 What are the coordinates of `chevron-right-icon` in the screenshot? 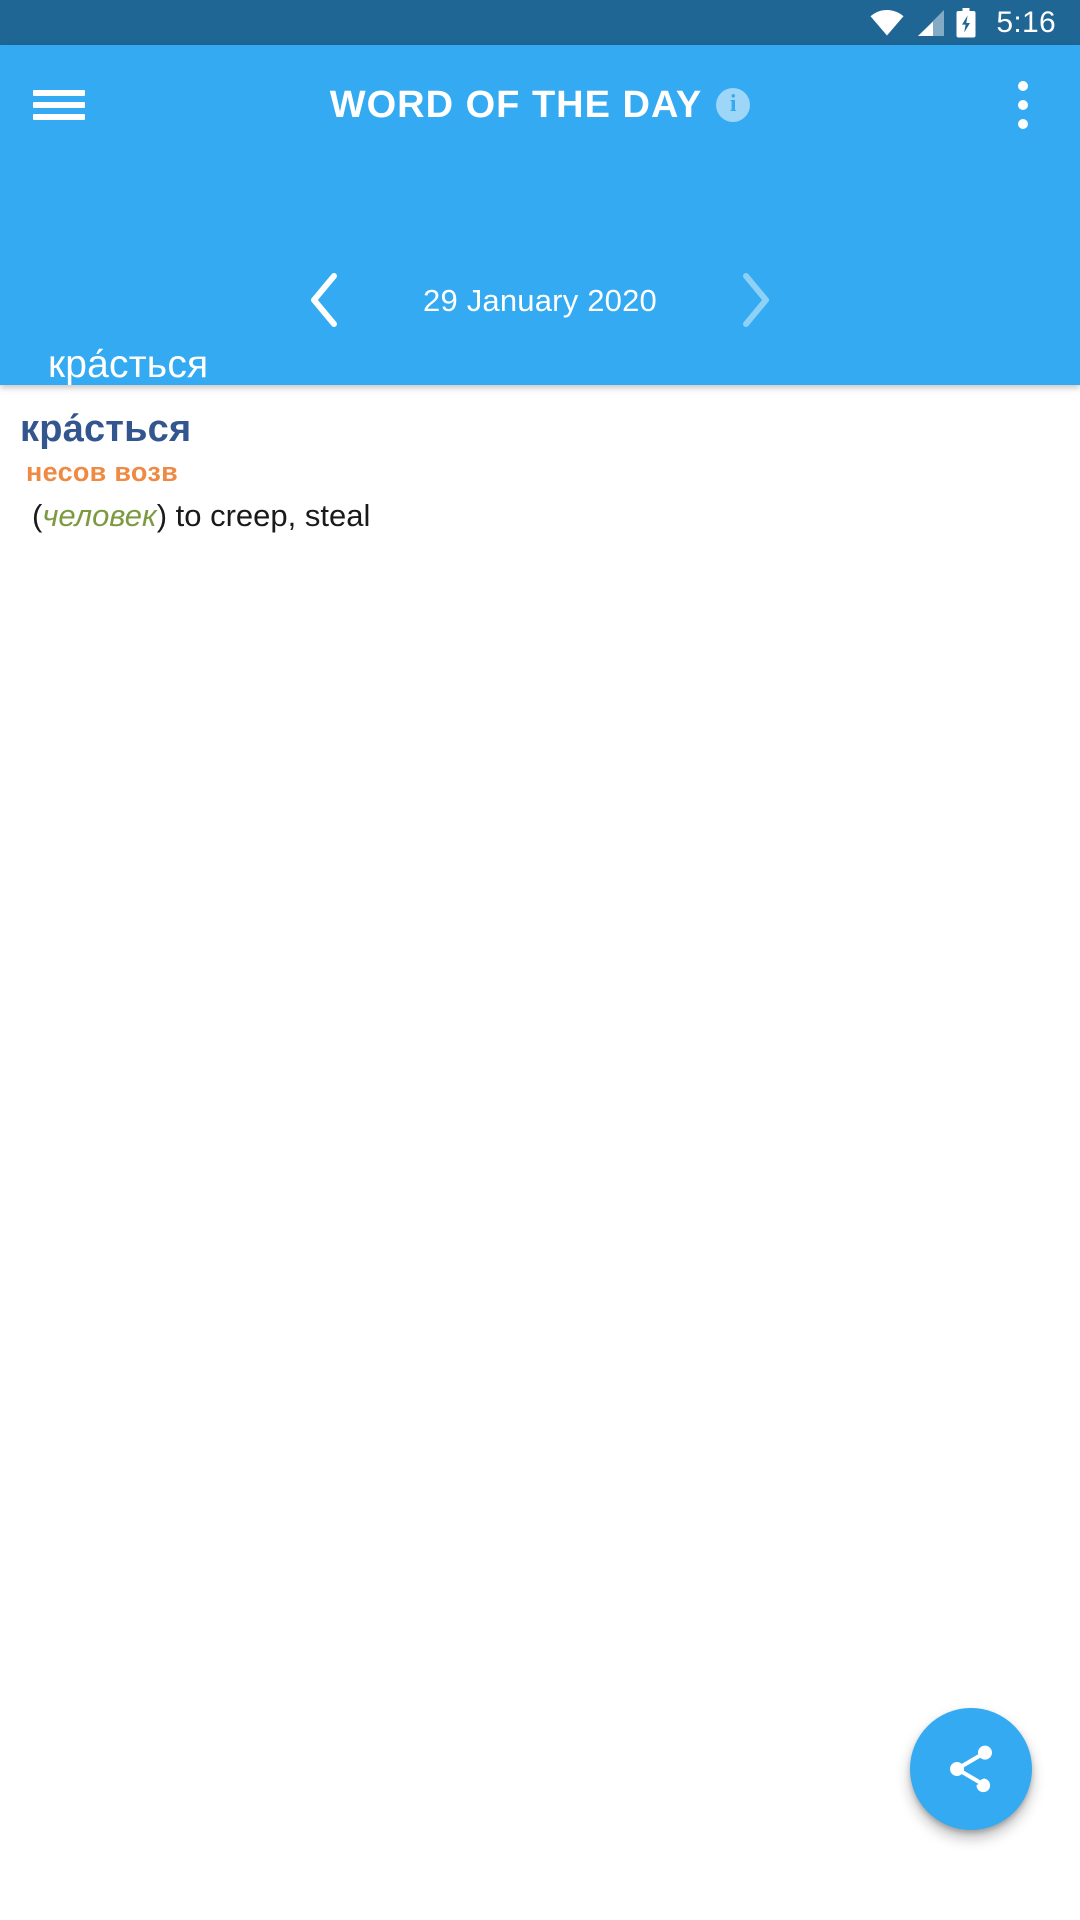 It's located at (756, 300).